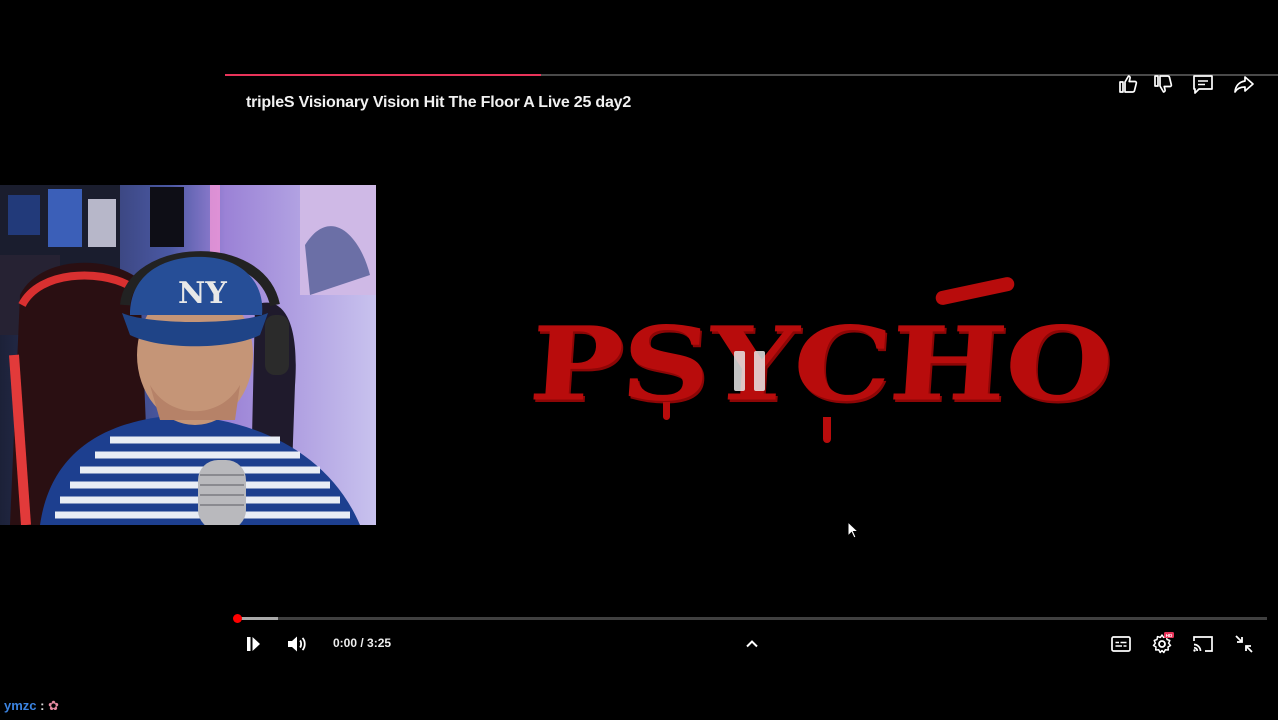  I want to click on cap-logo: NY, so click(202, 293).